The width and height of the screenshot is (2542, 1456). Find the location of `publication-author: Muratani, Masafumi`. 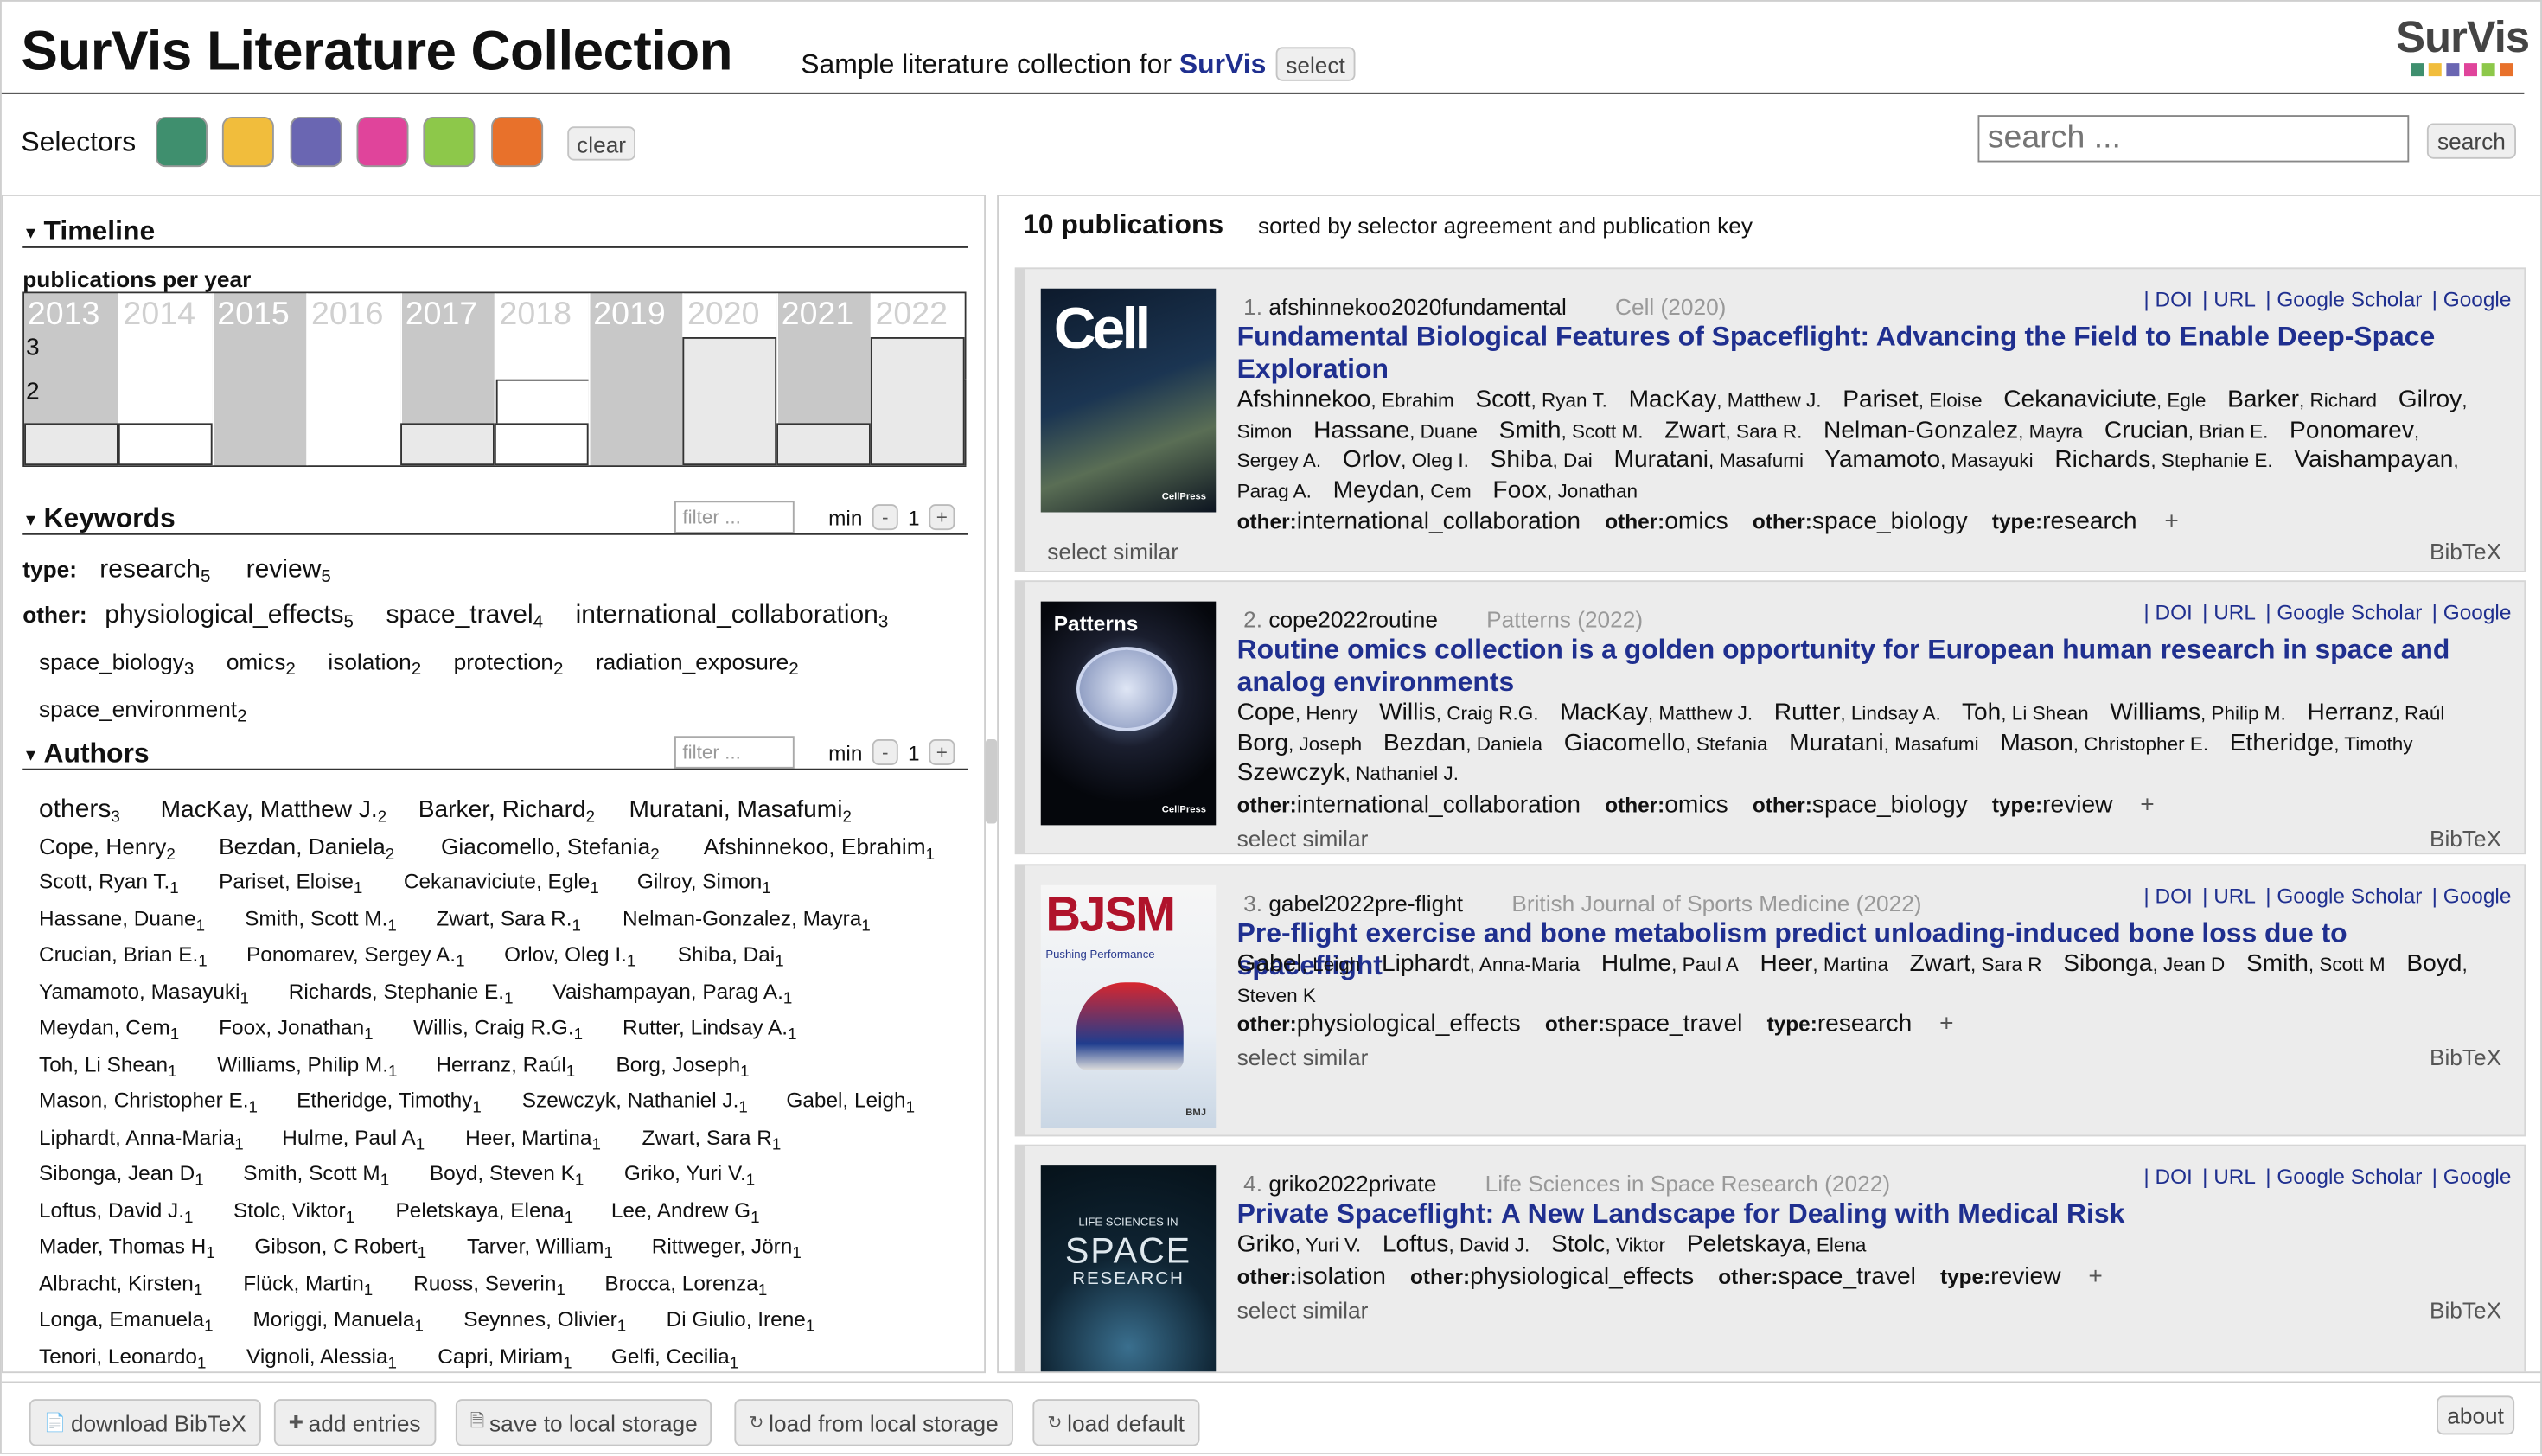

publication-author: Muratani, Masafumi is located at coordinates (1709, 460).